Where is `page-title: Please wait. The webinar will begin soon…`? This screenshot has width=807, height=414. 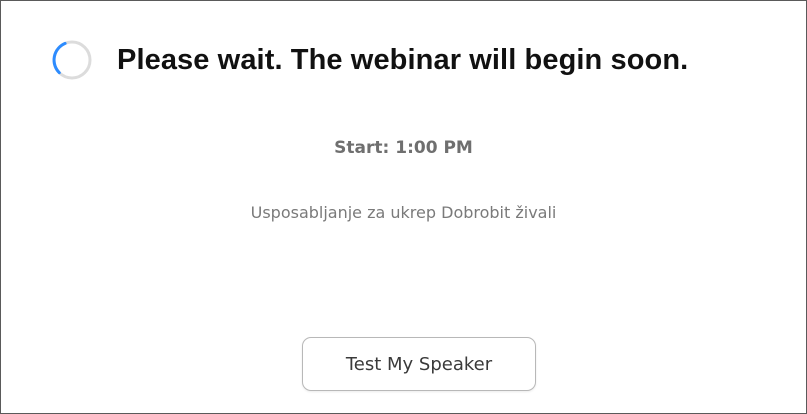 page-title: Please wait. The webinar will begin soon… is located at coordinates (403, 59).